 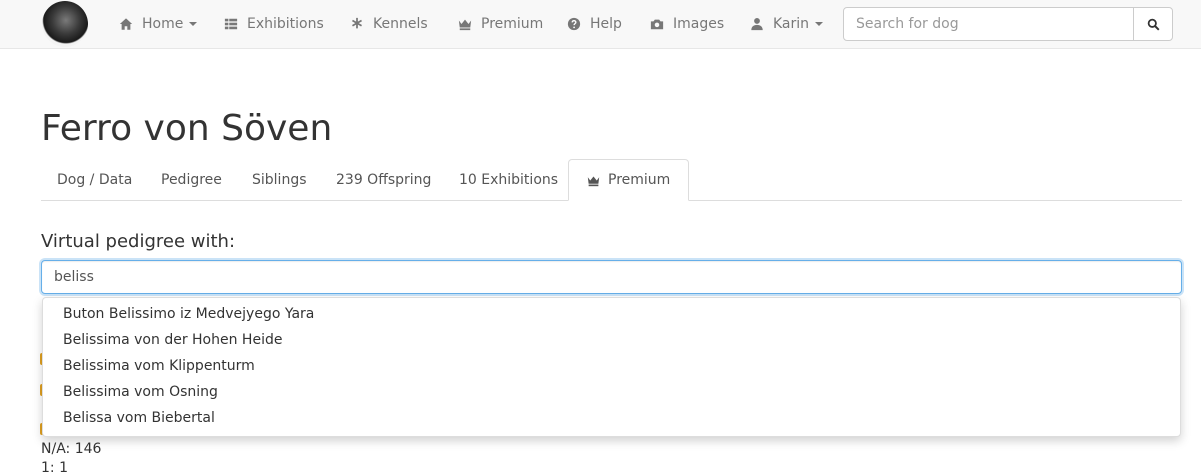 I want to click on home-icon, so click(x=126, y=24).